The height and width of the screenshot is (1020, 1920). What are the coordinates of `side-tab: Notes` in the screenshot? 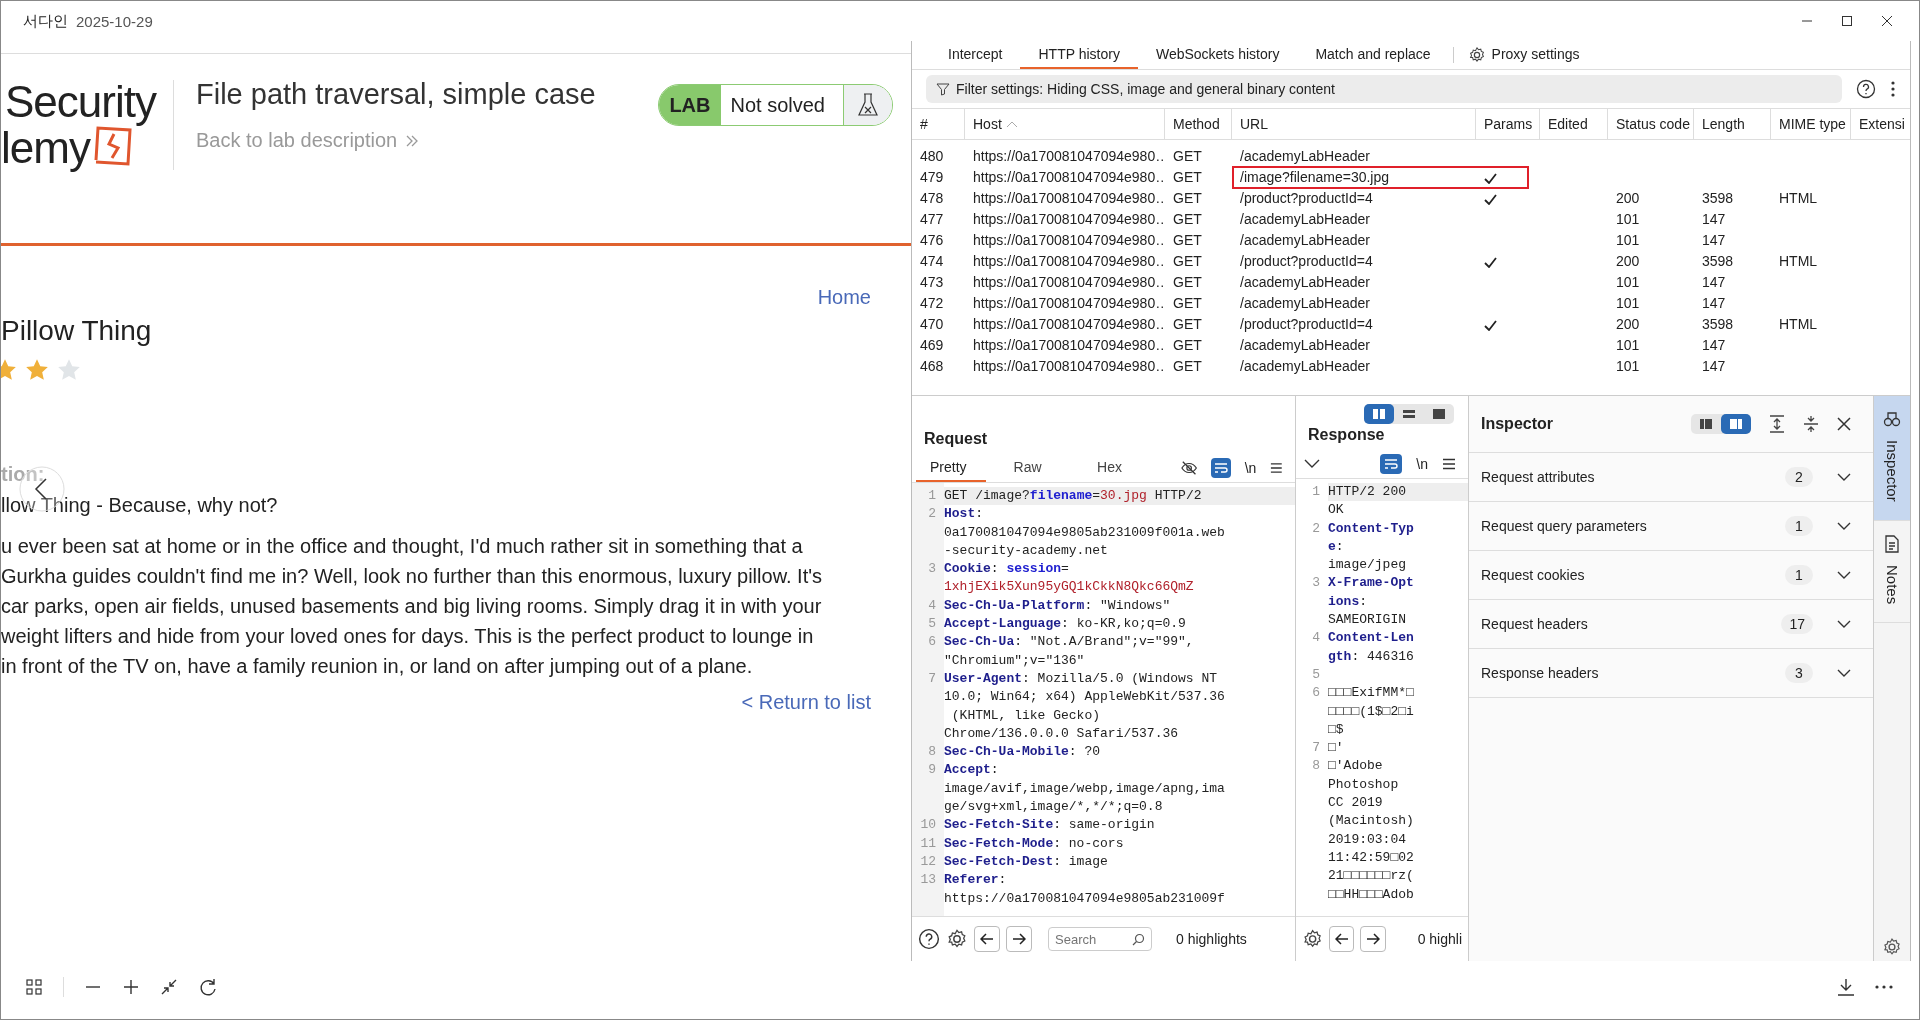 It's located at (1892, 571).